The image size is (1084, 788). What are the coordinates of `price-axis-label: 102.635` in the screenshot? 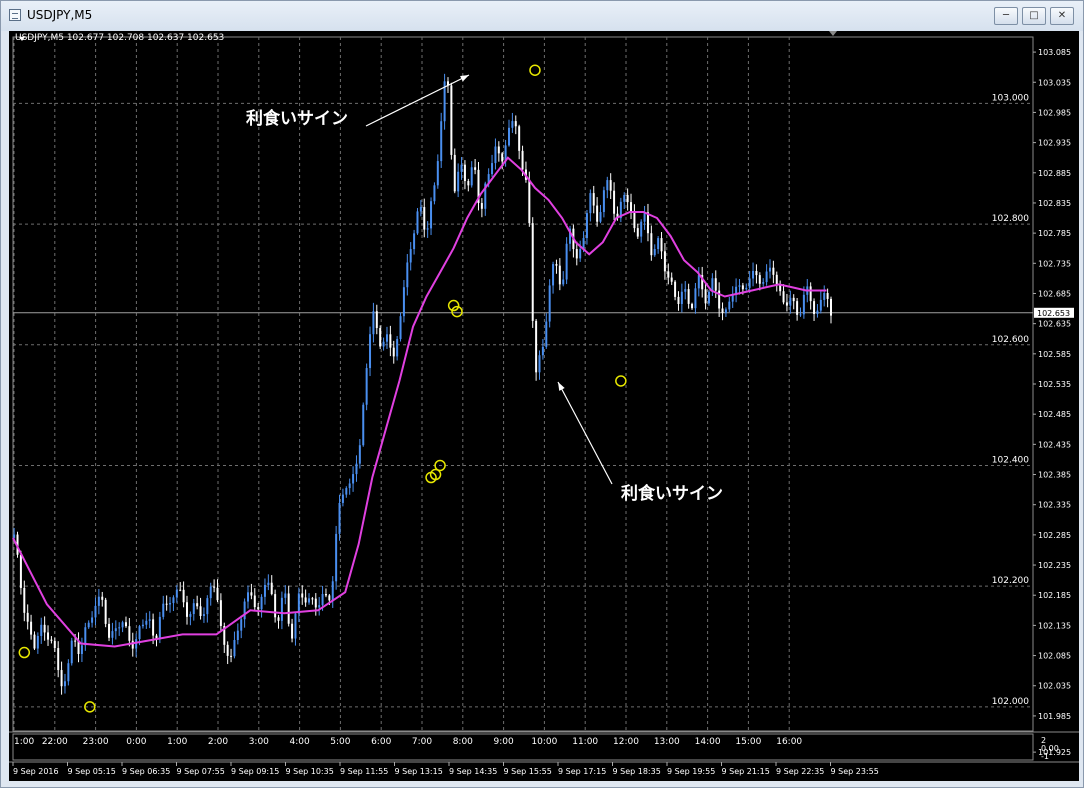 It's located at (1054, 324).